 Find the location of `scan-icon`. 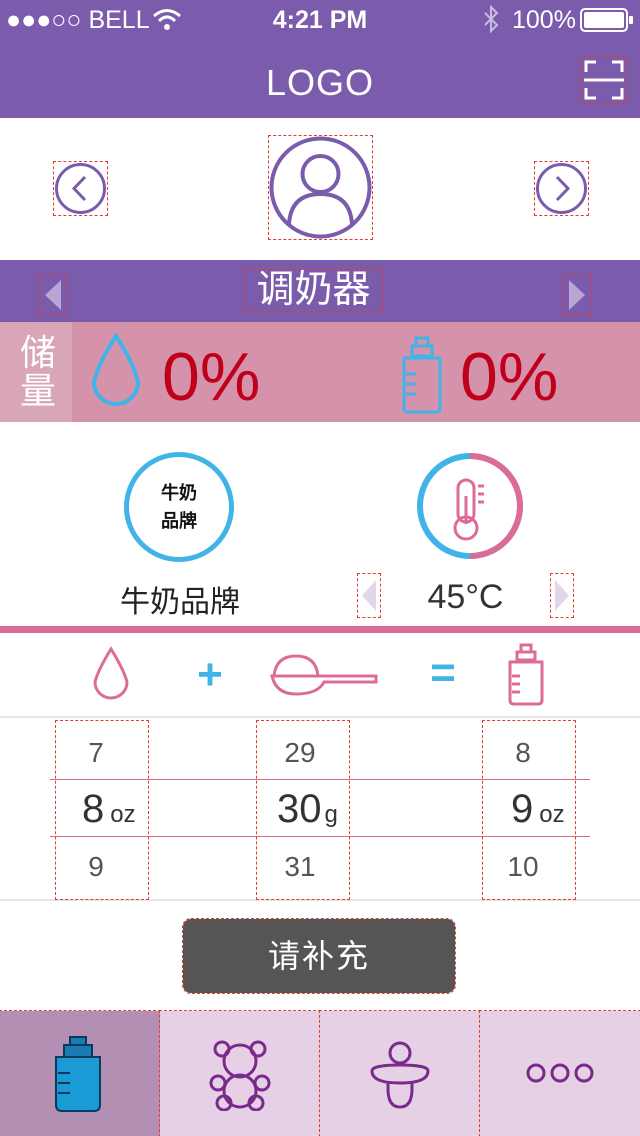

scan-icon is located at coordinates (604, 80).